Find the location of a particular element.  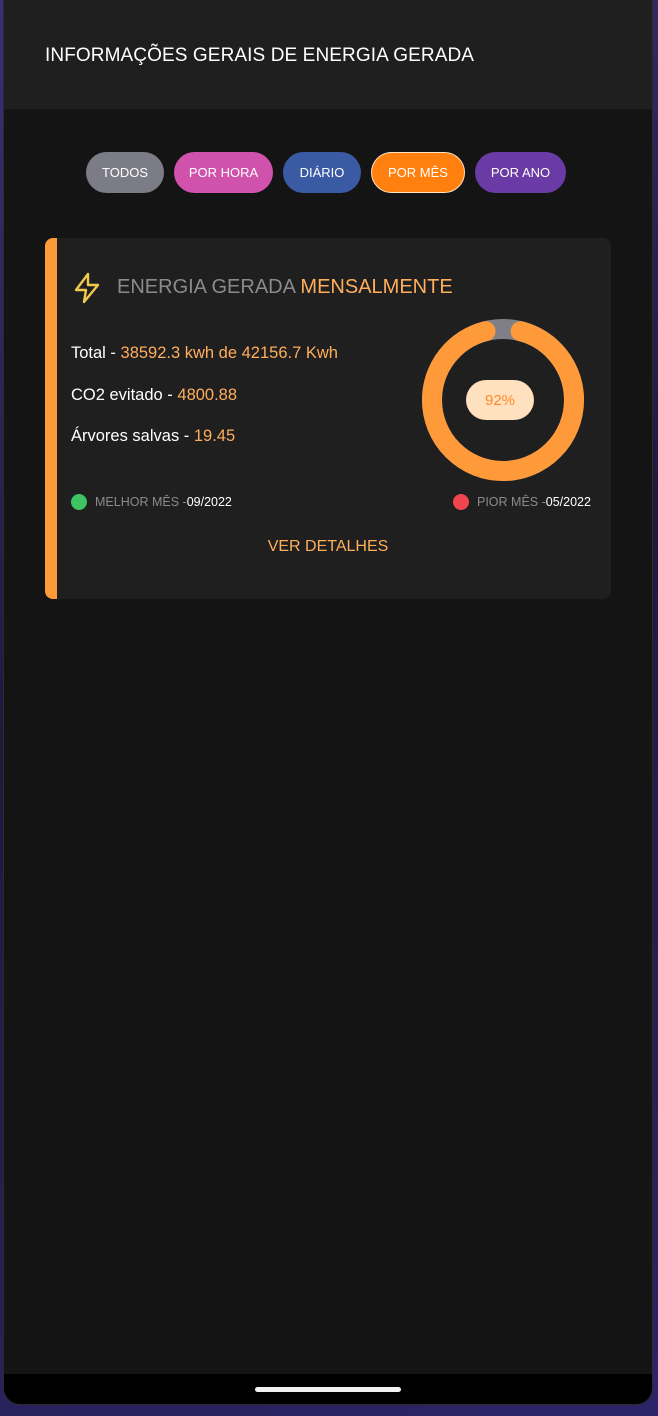

view-details-button: VER DETALHES is located at coordinates (328, 547).